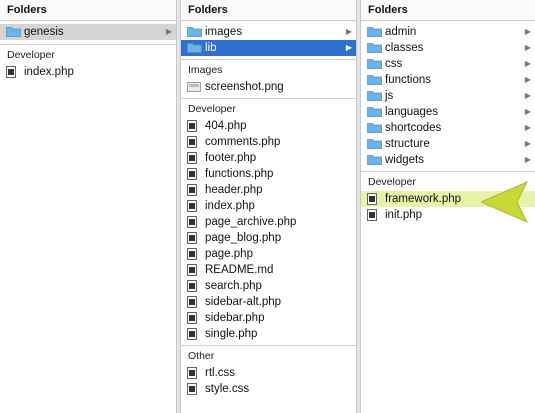 This screenshot has width=535, height=413. What do you see at coordinates (389, 96) in the screenshot?
I see `folder-label: js` at bounding box center [389, 96].